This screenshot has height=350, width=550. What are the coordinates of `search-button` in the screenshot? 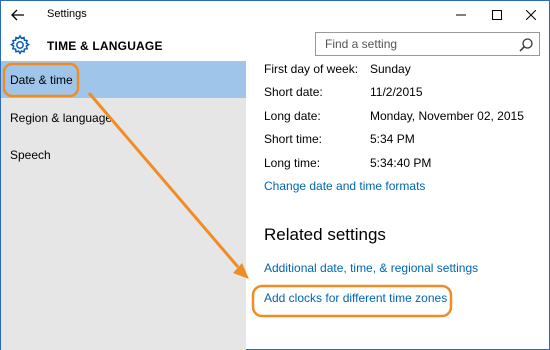 It's located at (526, 45).